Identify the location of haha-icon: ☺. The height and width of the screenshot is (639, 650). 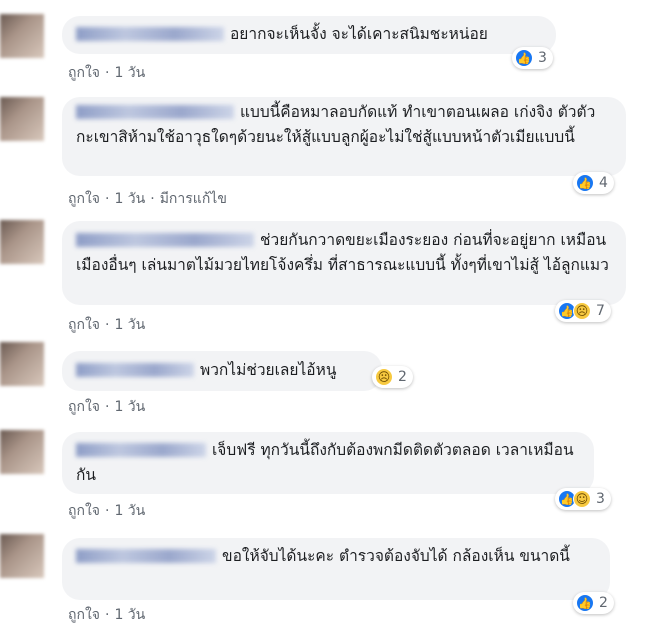
(582, 499).